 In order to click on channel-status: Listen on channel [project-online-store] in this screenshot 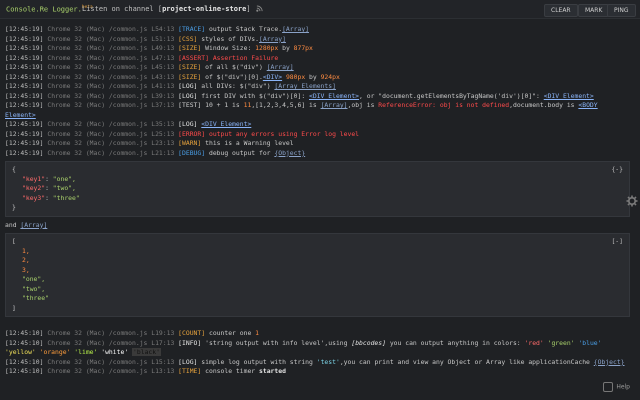, I will do `click(166, 9)`.